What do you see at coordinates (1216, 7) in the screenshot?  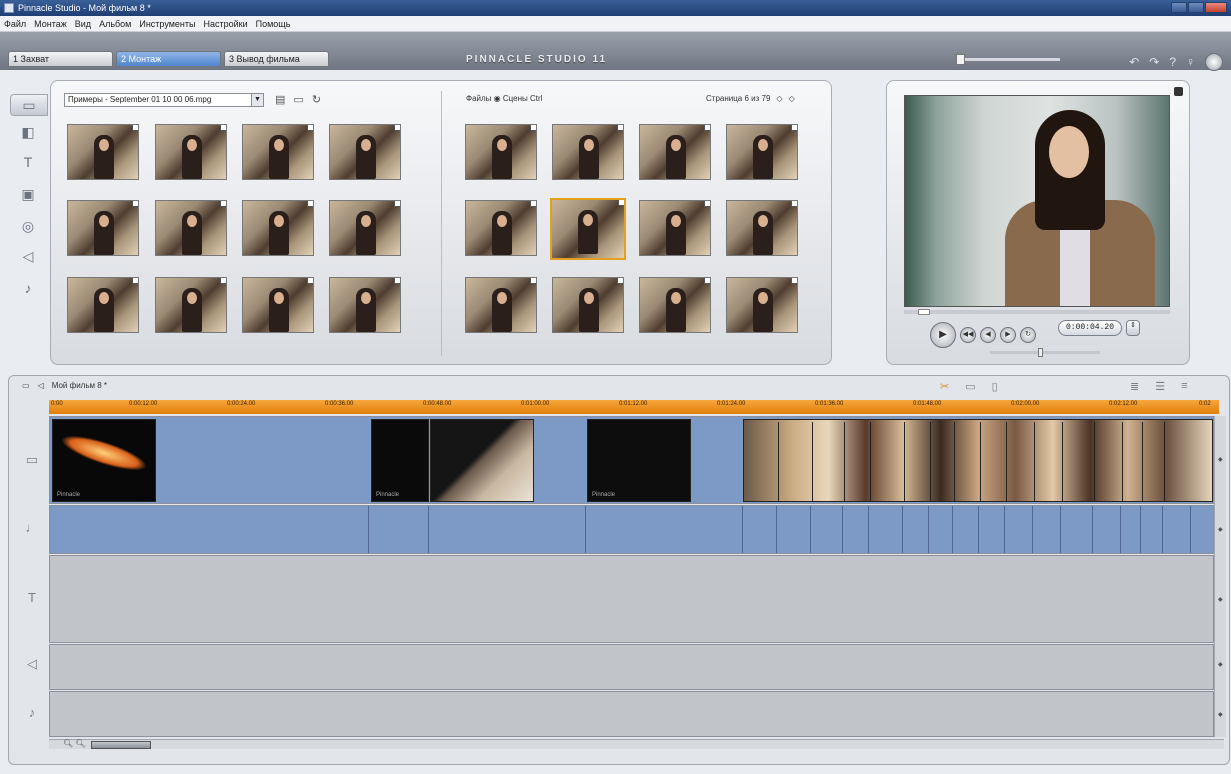 I see `close-button` at bounding box center [1216, 7].